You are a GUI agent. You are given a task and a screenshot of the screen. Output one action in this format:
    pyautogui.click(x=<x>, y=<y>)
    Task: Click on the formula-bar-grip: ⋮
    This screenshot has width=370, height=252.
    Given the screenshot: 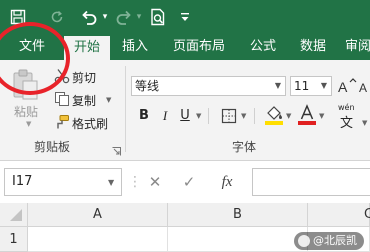 What is the action you would take?
    pyautogui.click(x=135, y=182)
    